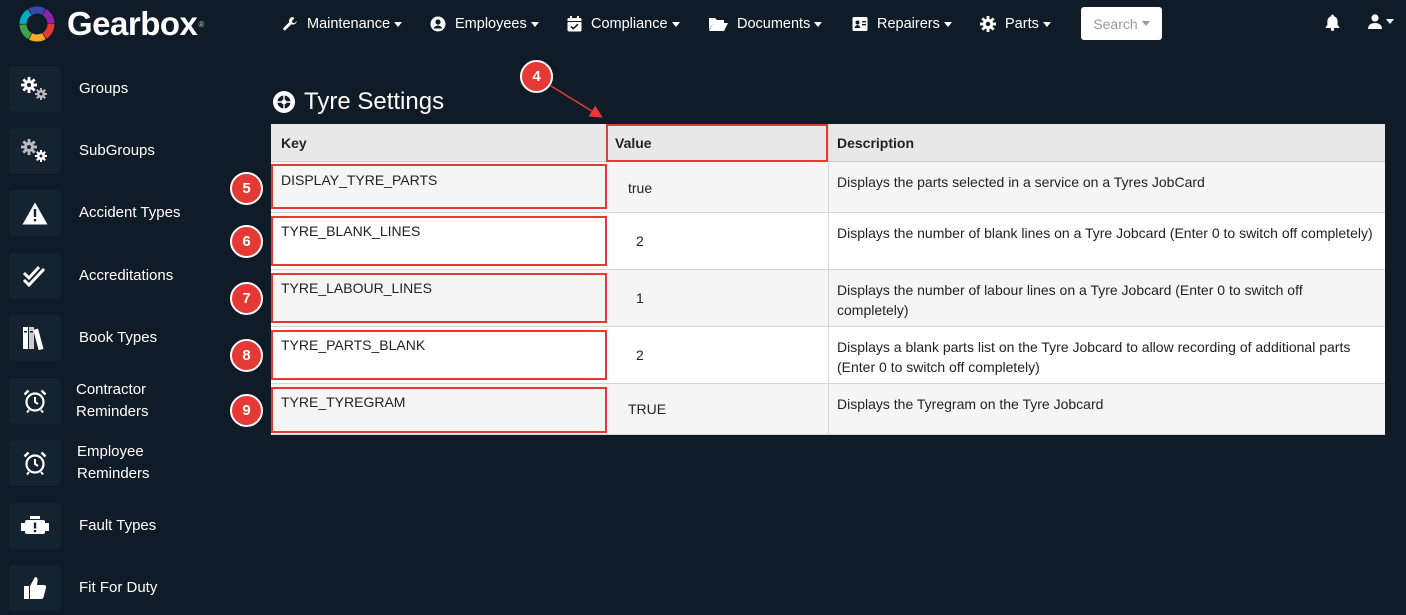 The height and width of the screenshot is (615, 1406). Describe the element at coordinates (774, 24) in the screenshot. I see `nav-documents-label: Documents` at that location.